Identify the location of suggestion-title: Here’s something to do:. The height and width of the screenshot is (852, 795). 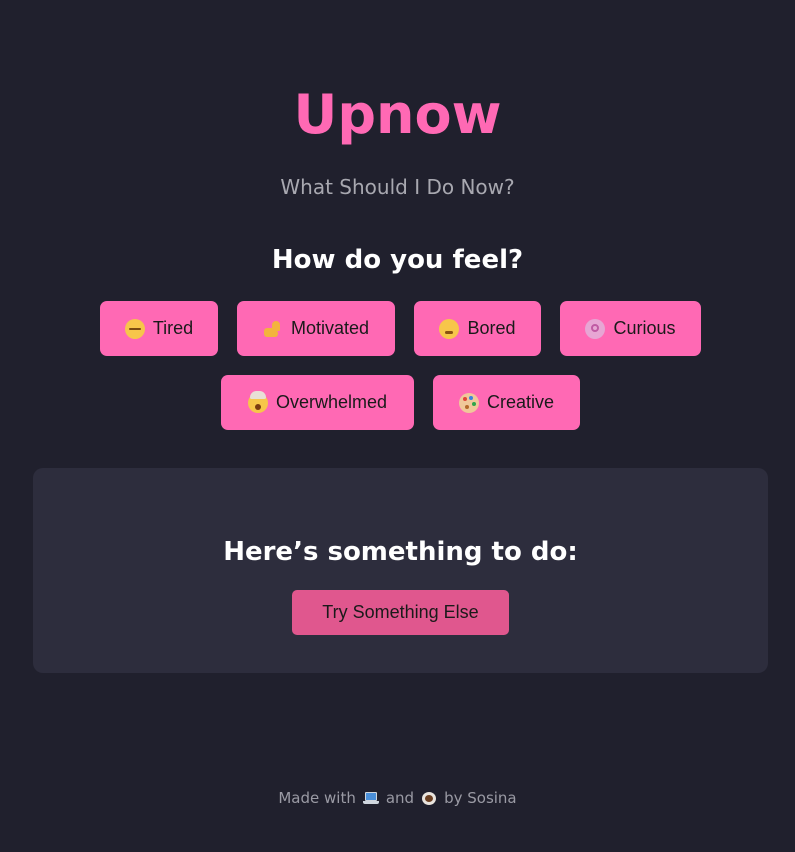
(400, 552).